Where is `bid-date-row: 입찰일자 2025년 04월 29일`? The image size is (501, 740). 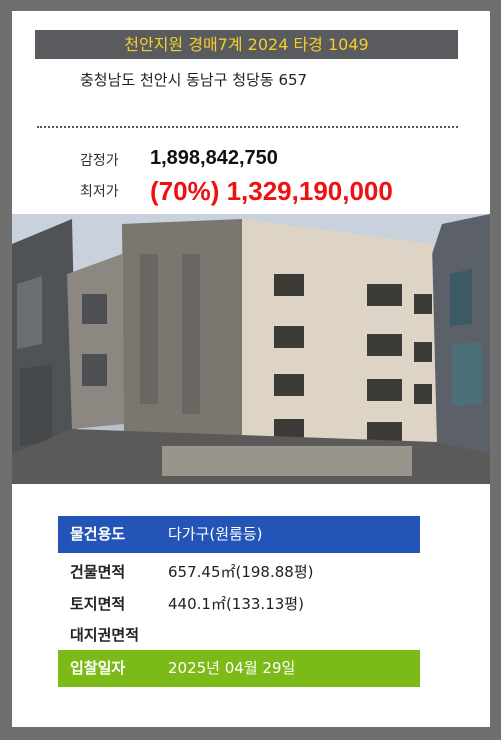
bid-date-row: 입찰일자 2025년 04월 29일 is located at coordinates (239, 668).